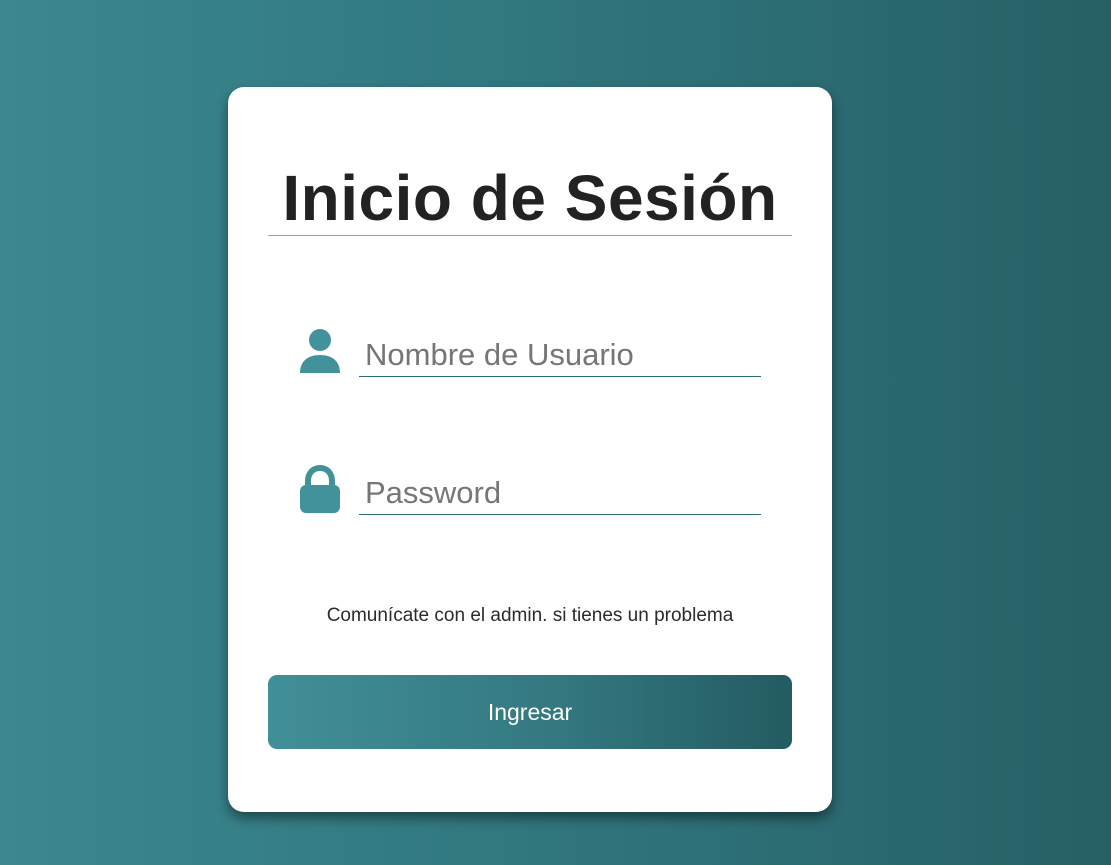 Image resolution: width=1111 pixels, height=865 pixels. I want to click on password-field-group, so click(530, 487).